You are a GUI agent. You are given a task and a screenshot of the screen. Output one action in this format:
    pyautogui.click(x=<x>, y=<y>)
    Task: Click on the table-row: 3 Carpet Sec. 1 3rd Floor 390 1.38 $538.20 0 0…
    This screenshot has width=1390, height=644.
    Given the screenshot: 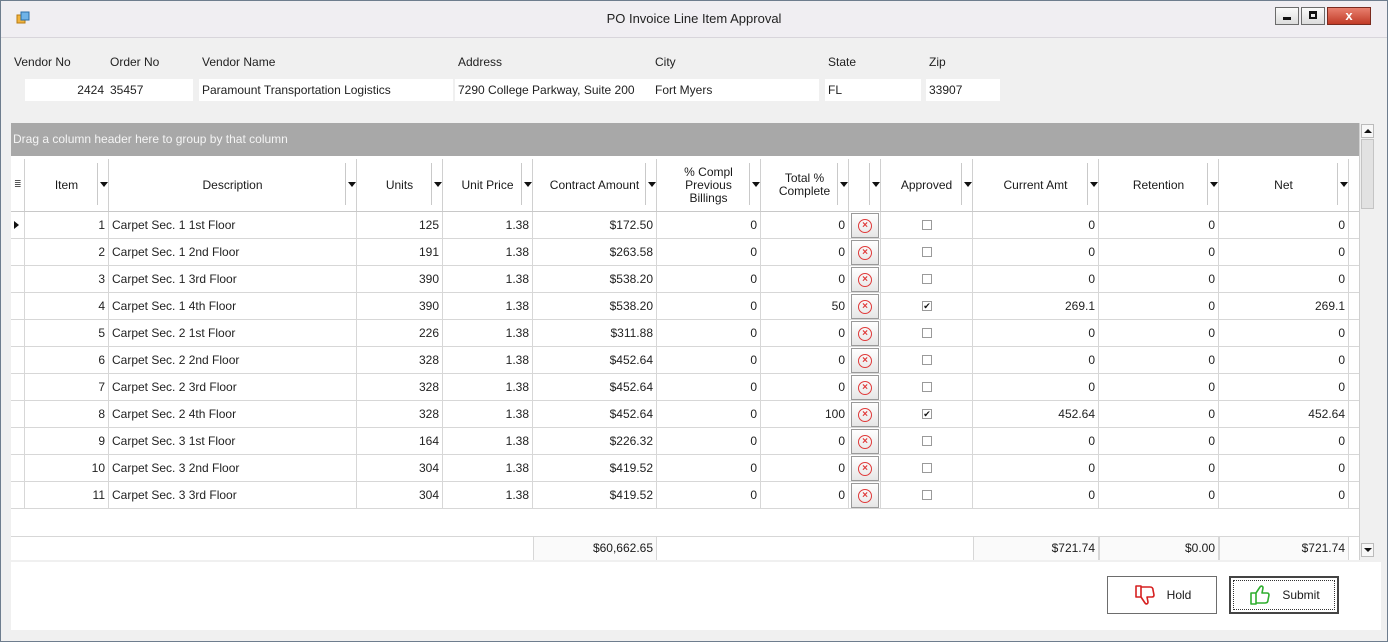 What is the action you would take?
    pyautogui.click(x=685, y=279)
    